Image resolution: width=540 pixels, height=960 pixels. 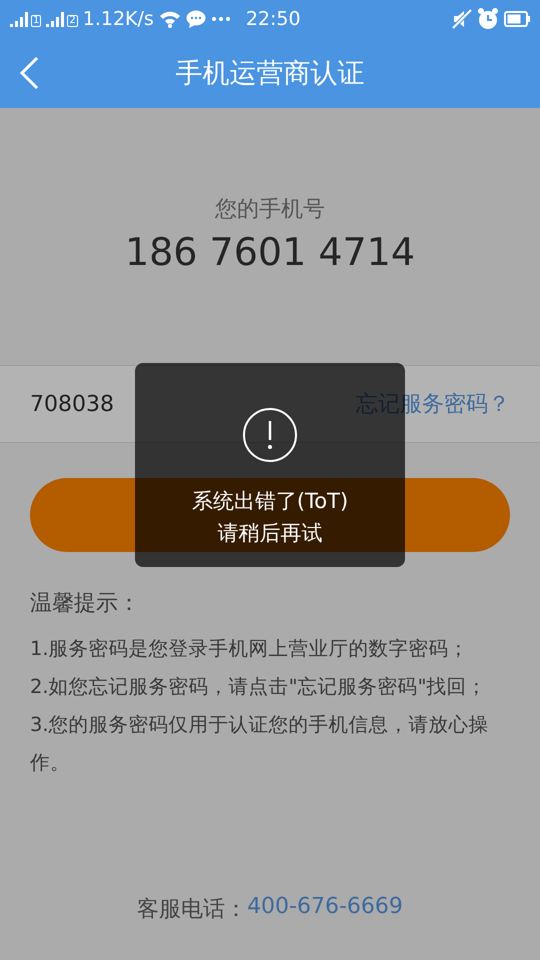 What do you see at coordinates (192, 910) in the screenshot?
I see `hotline-label: 客服电话：` at bounding box center [192, 910].